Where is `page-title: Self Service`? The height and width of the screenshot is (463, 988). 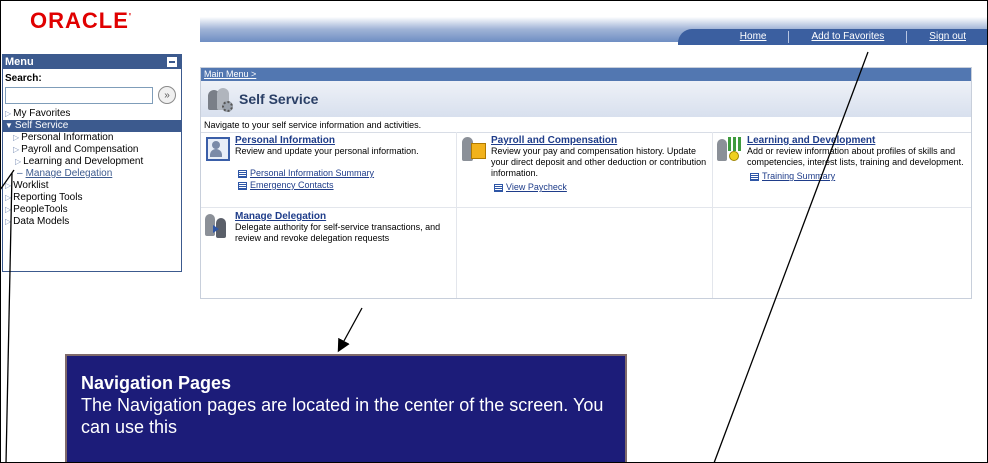 page-title: Self Service is located at coordinates (279, 99).